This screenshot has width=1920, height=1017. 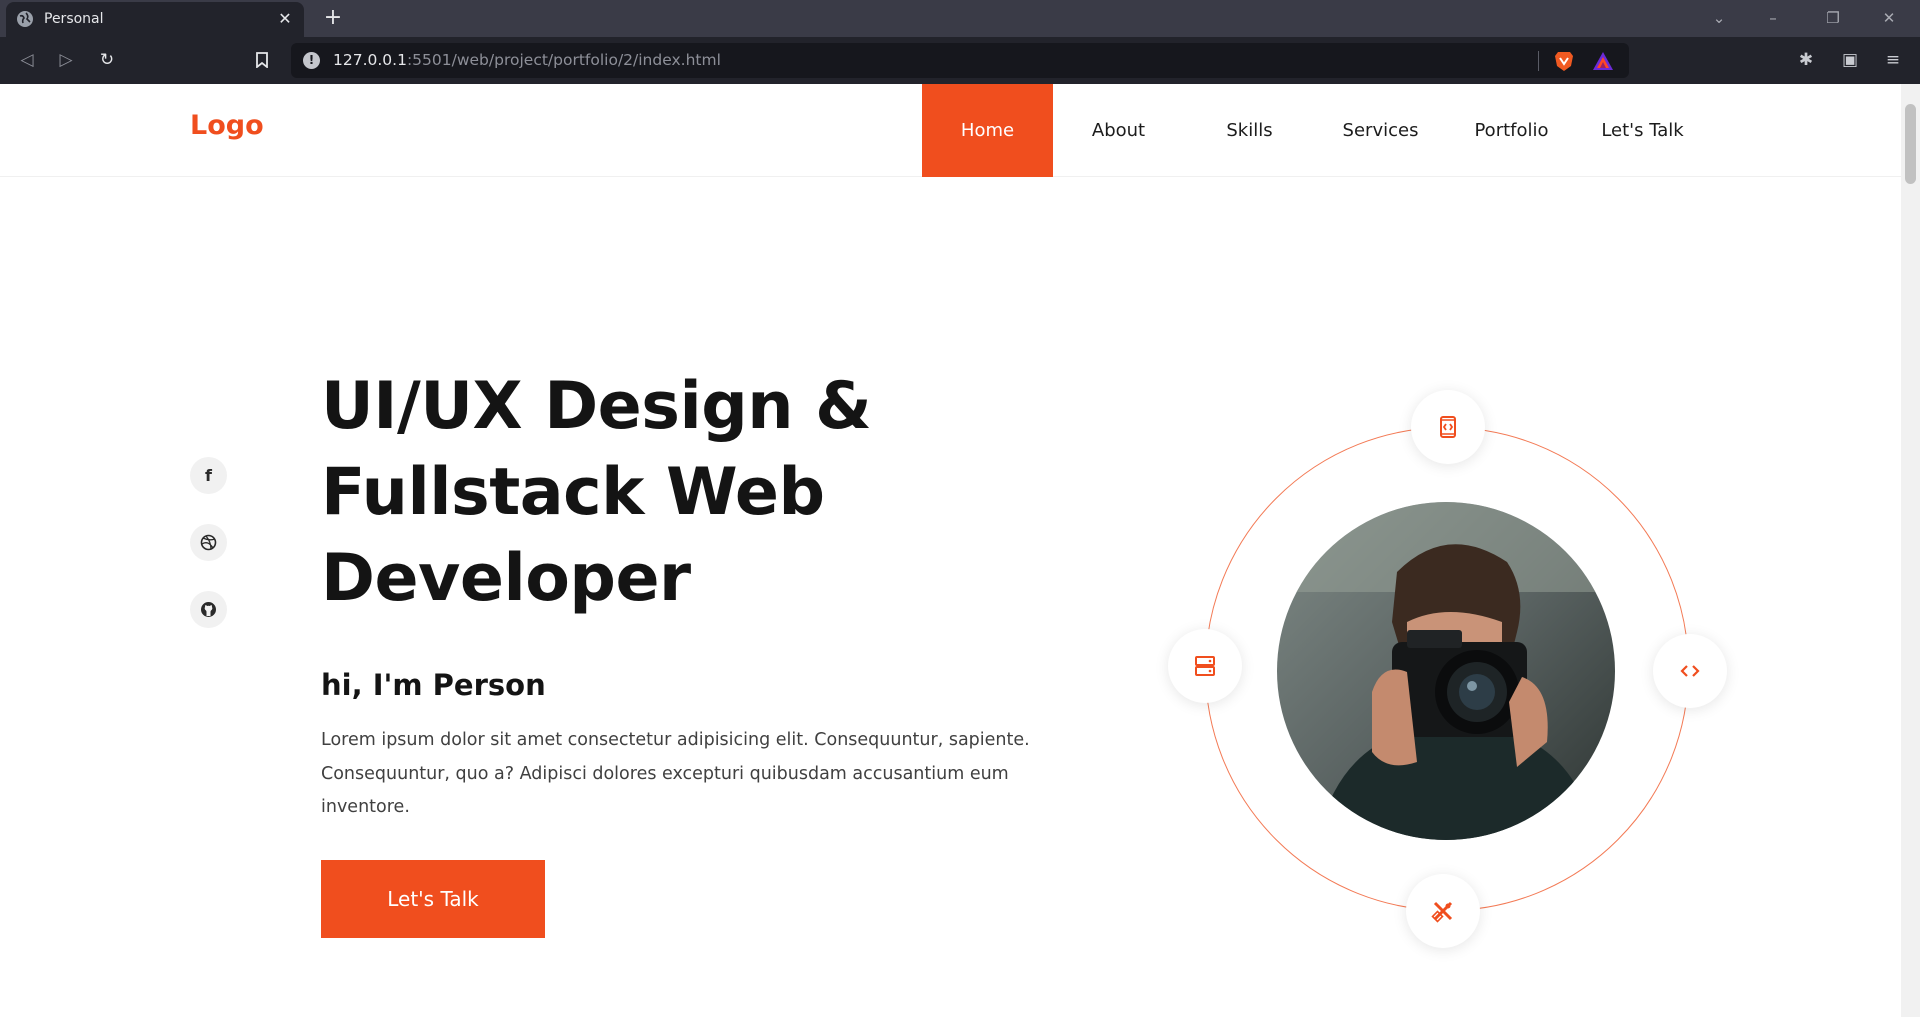 I want to click on dribbble-icon, so click(x=208, y=542).